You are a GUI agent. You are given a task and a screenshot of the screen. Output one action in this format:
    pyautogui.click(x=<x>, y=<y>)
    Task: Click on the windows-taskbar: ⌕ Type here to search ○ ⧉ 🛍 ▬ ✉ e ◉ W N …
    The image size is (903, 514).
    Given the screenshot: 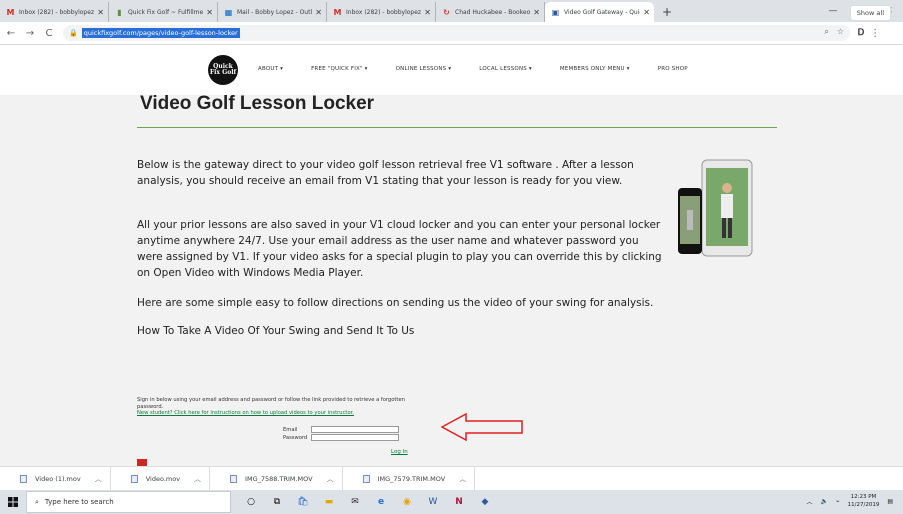 What is the action you would take?
    pyautogui.click(x=451, y=502)
    